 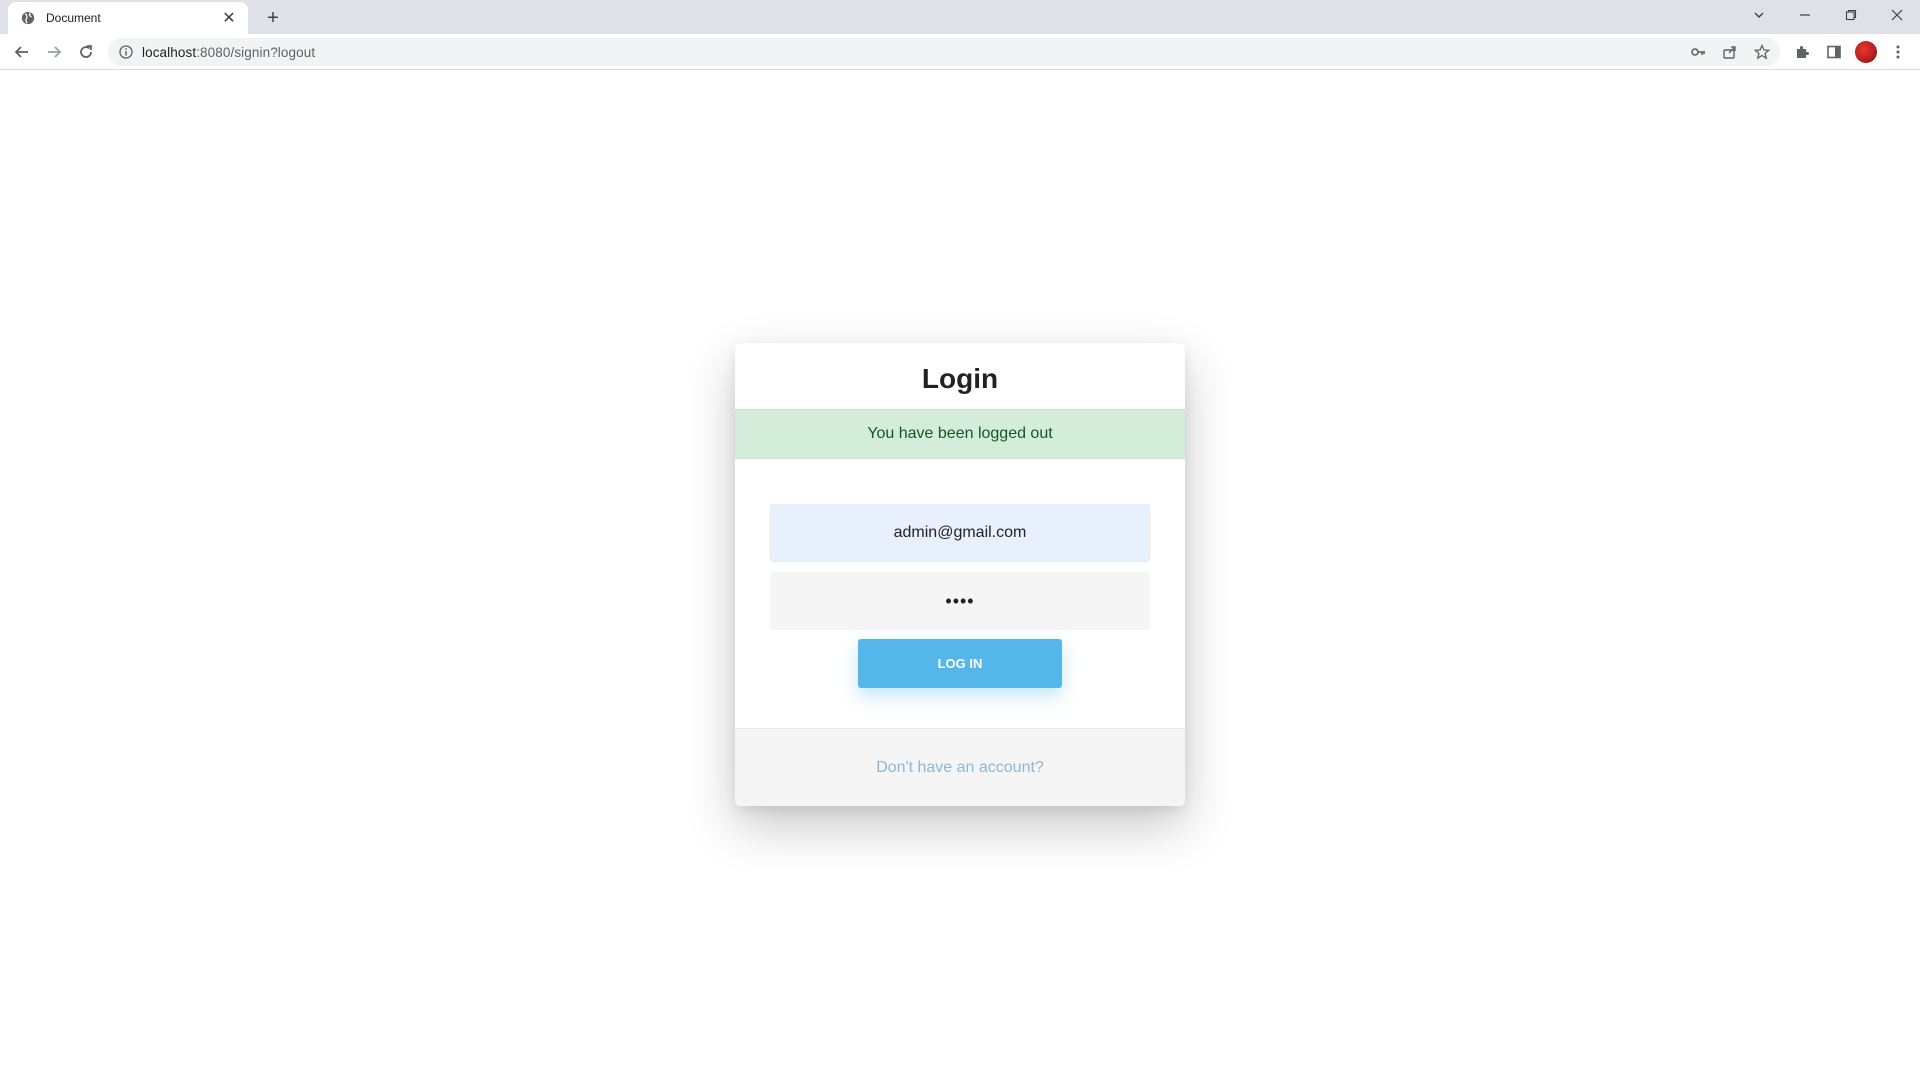 I want to click on page-title: Login, so click(x=960, y=378).